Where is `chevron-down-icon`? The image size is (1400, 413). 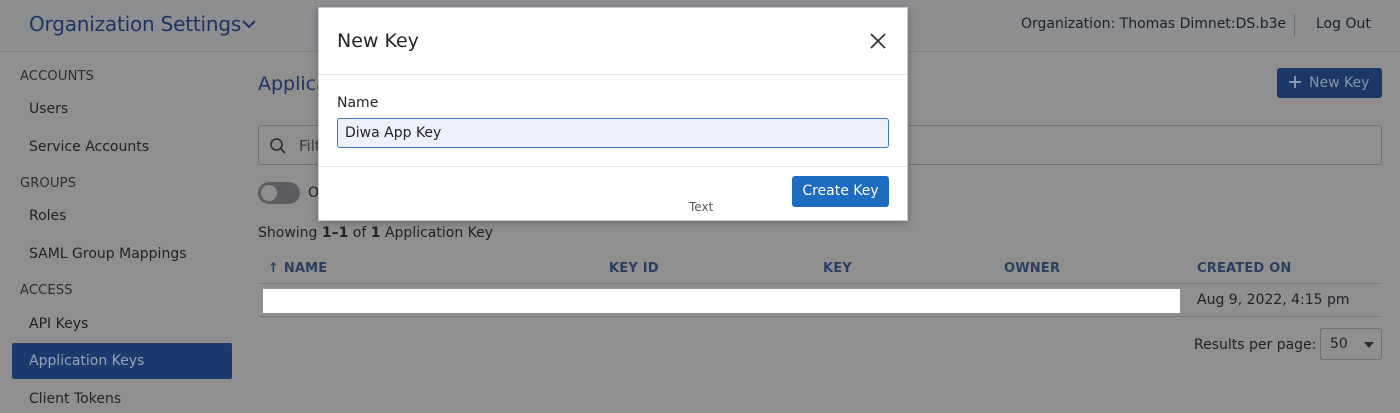
chevron-down-icon is located at coordinates (249, 24).